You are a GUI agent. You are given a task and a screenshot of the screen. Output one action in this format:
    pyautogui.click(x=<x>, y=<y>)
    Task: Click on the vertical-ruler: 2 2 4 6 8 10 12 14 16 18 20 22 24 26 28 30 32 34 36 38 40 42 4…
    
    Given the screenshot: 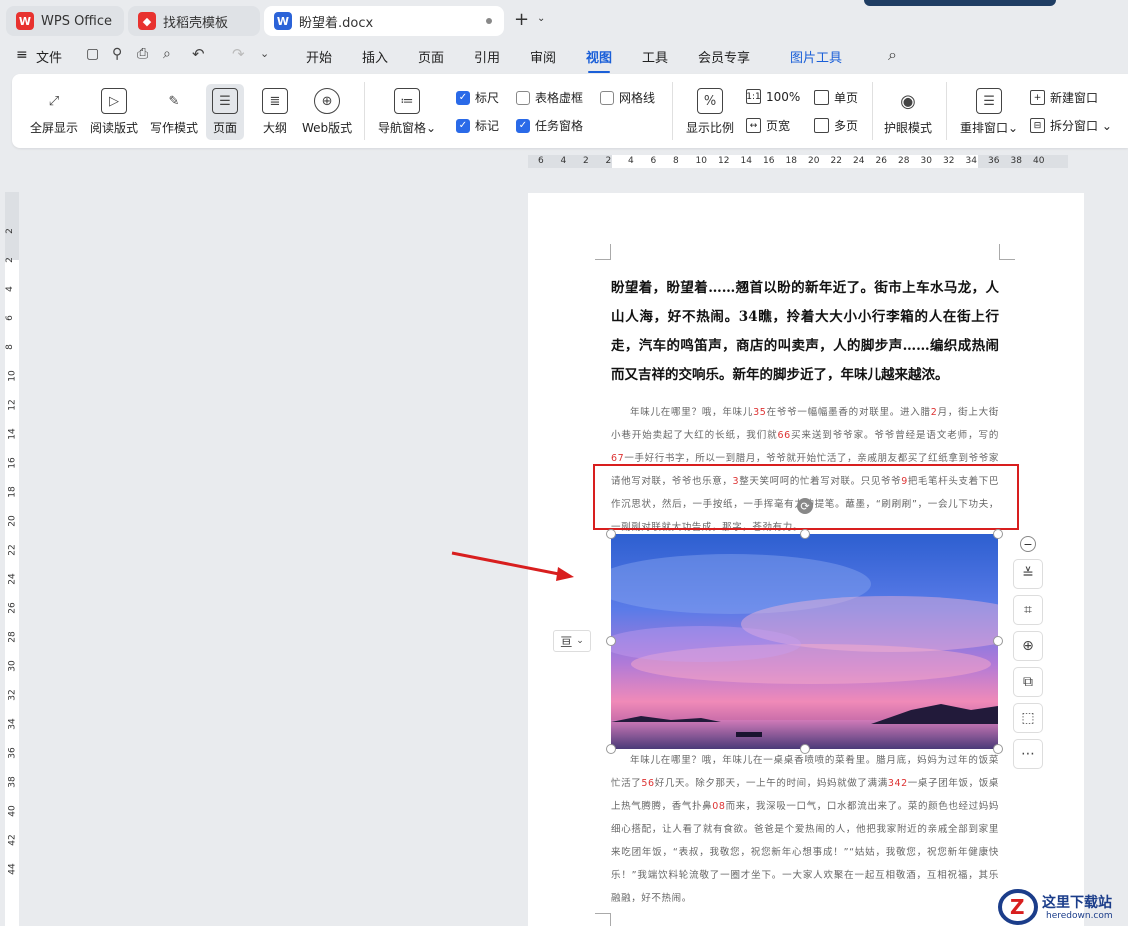 What is the action you would take?
    pyautogui.click(x=12, y=559)
    